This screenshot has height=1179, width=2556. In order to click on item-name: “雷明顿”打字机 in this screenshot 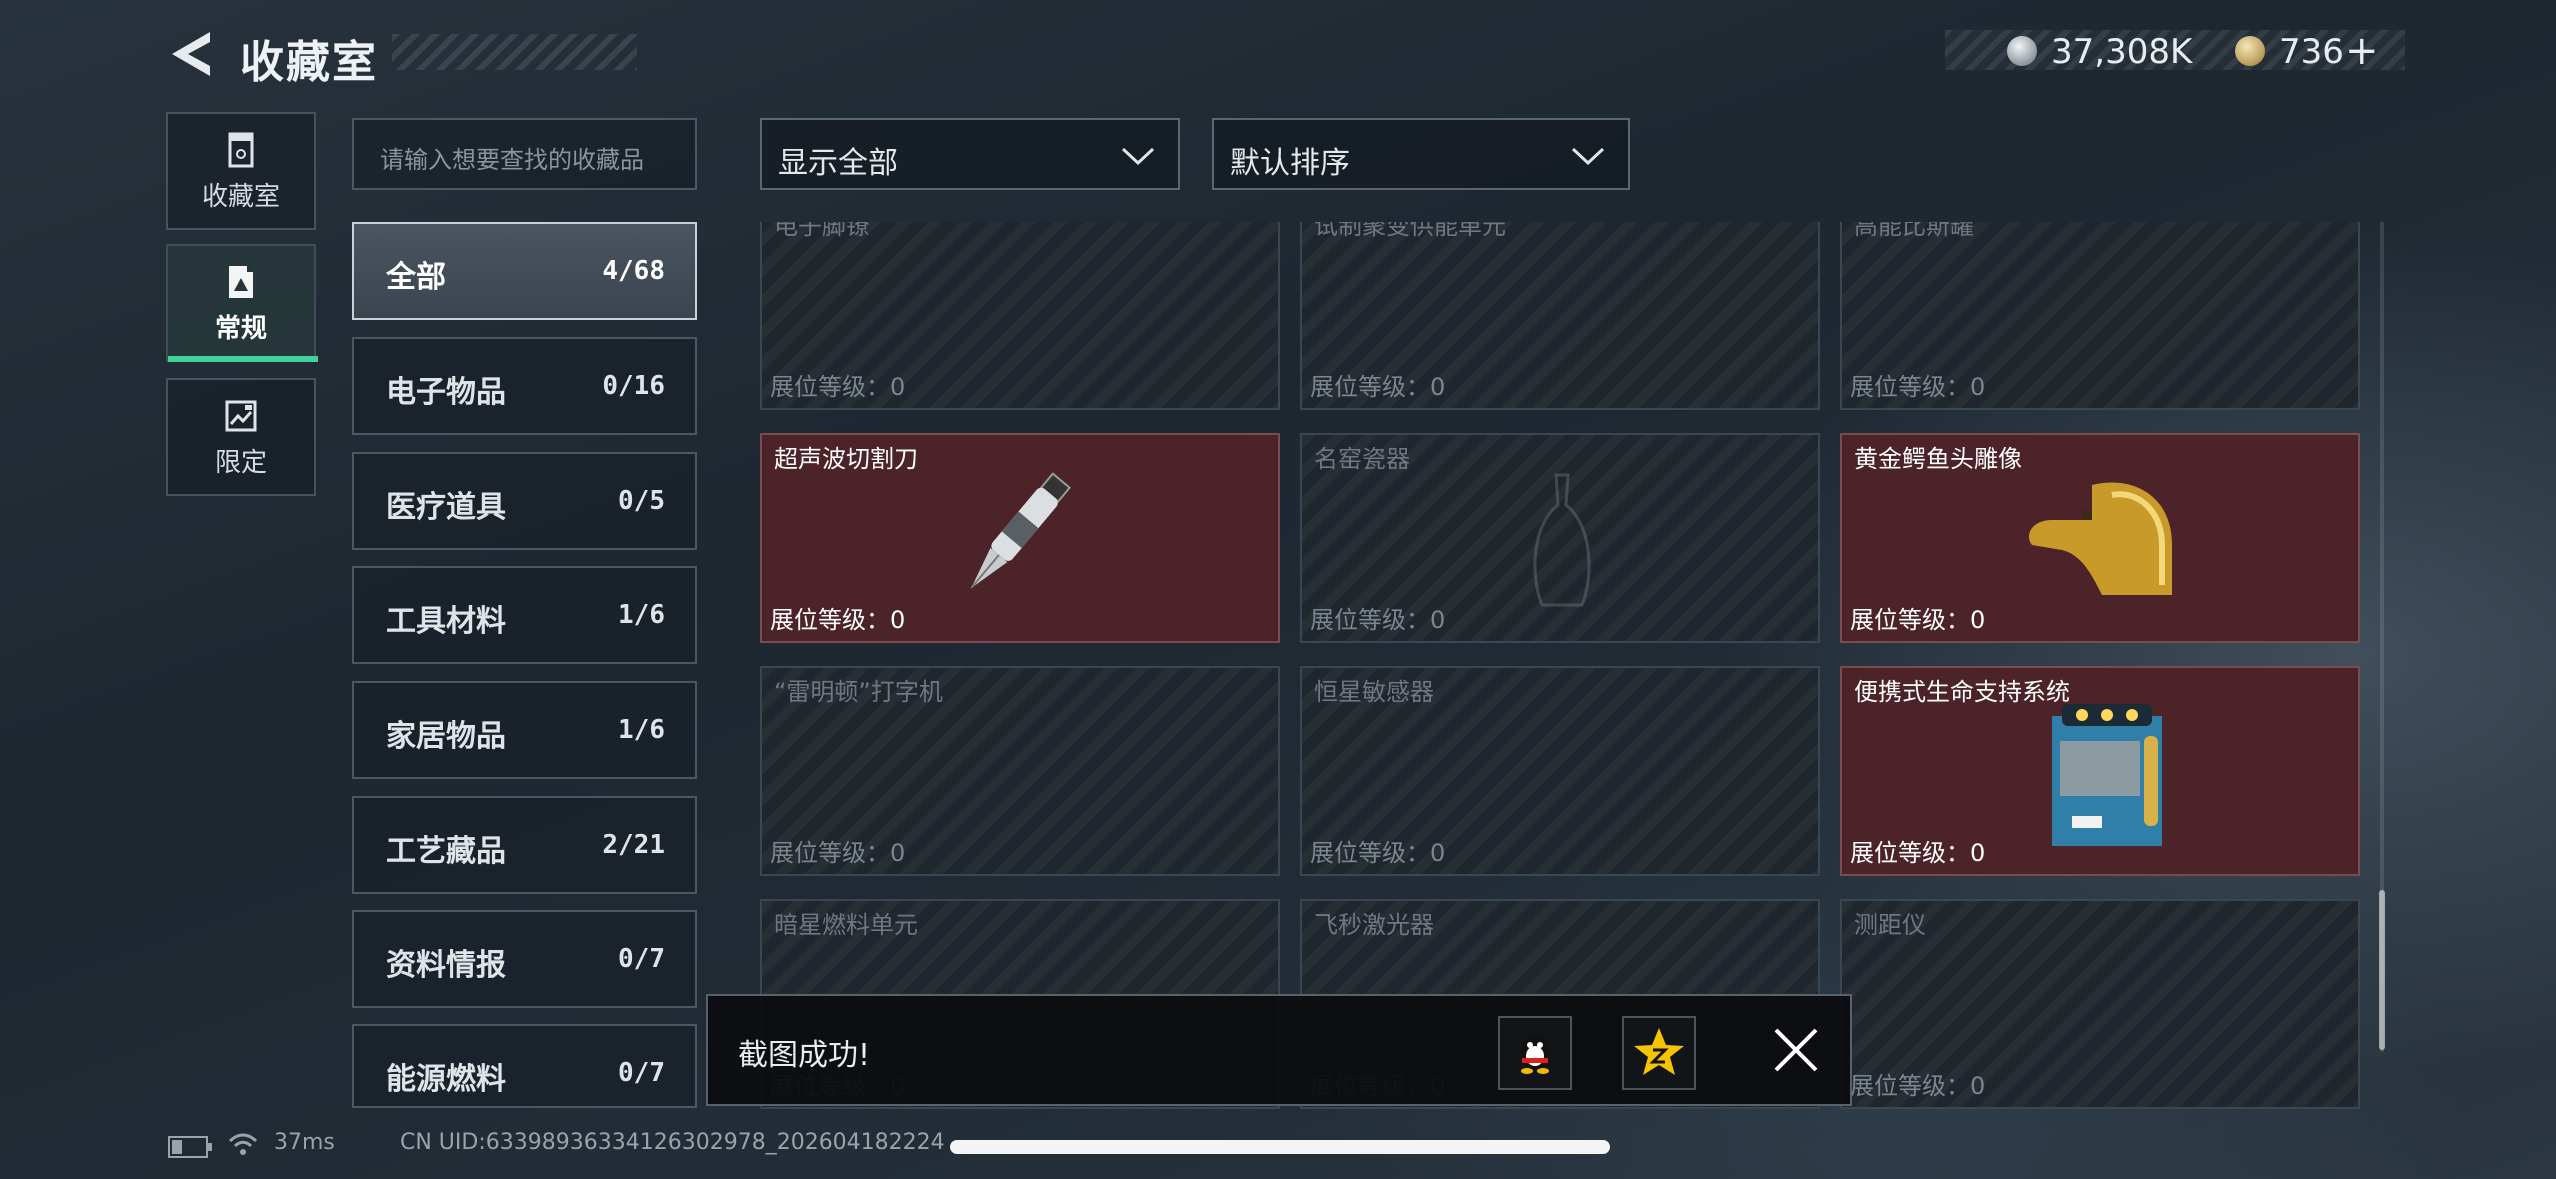, I will do `click(858, 692)`.